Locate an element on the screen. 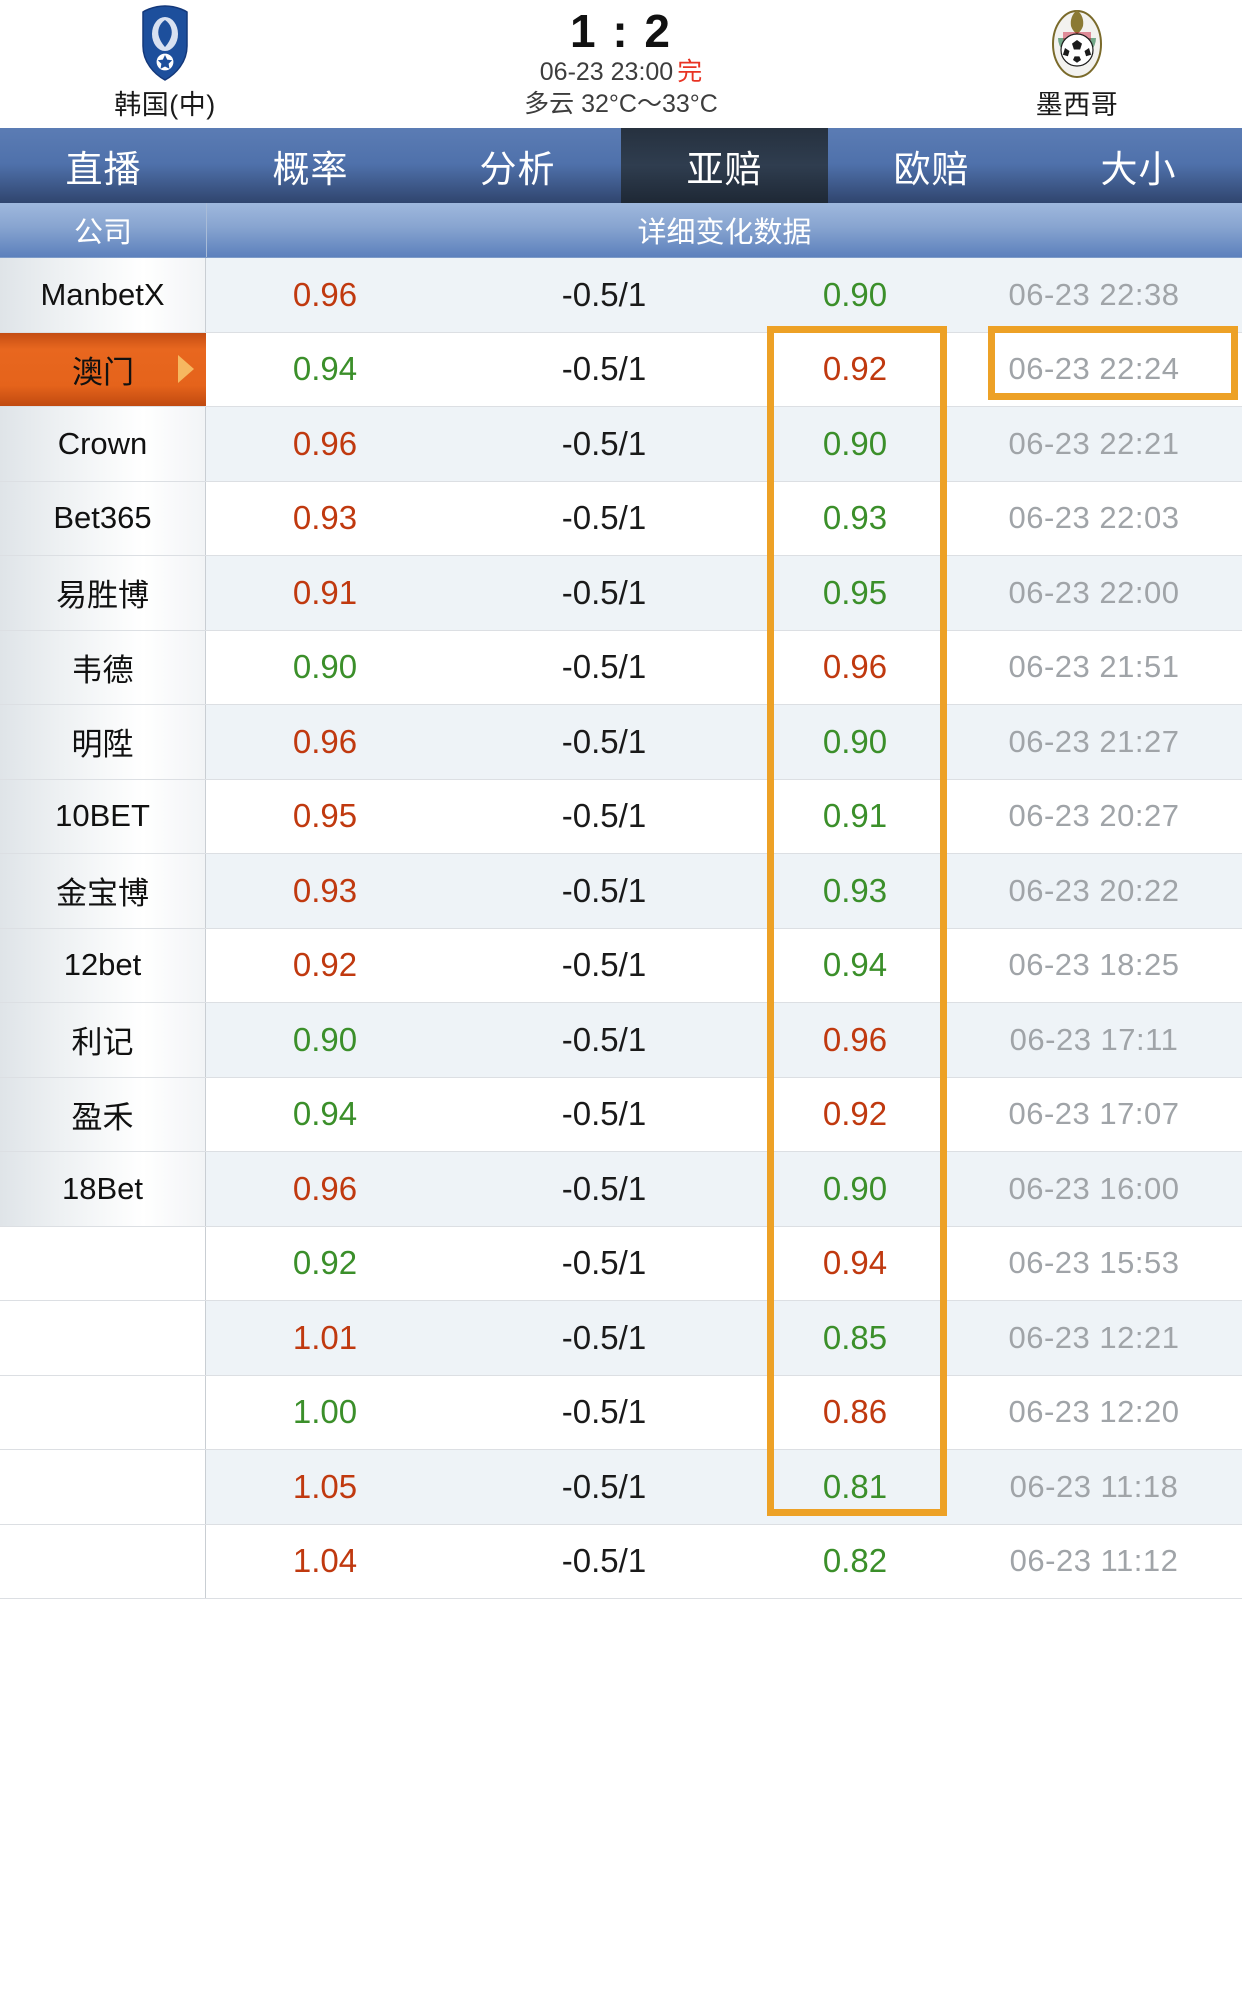 The width and height of the screenshot is (1242, 2016). cell-company: 明陞 is located at coordinates (103, 742).